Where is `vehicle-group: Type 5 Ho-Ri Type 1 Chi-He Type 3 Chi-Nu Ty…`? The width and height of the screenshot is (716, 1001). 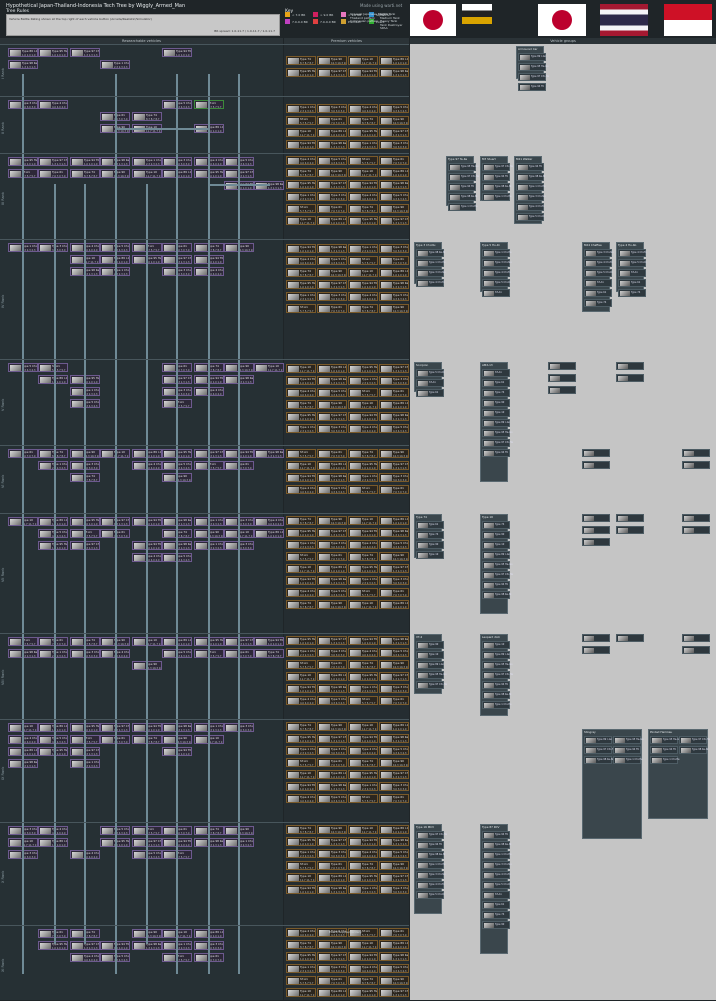
vehicle-group: Type 5 Ho-Ri Type 1 Chi-He Type 3 Chi-Nu Ty… is located at coordinates (496, 269).